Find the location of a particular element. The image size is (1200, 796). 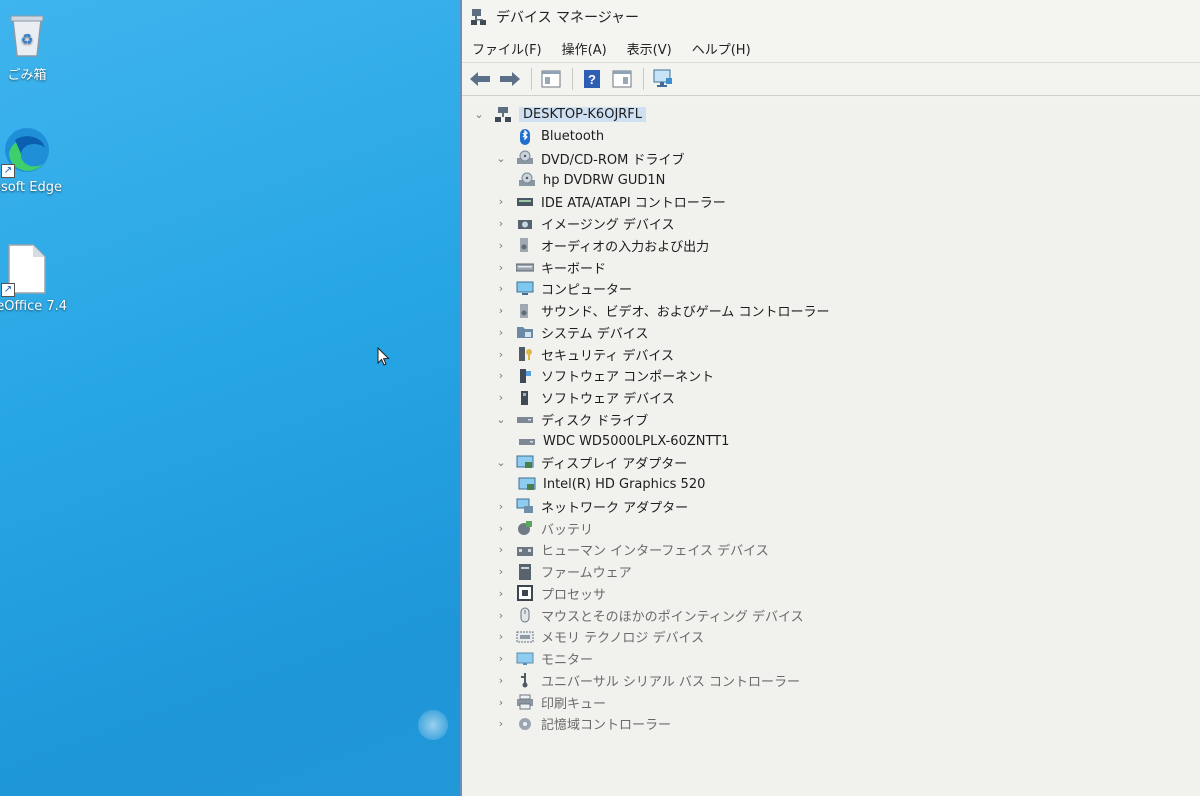

software-device-icon is located at coordinates (525, 398).